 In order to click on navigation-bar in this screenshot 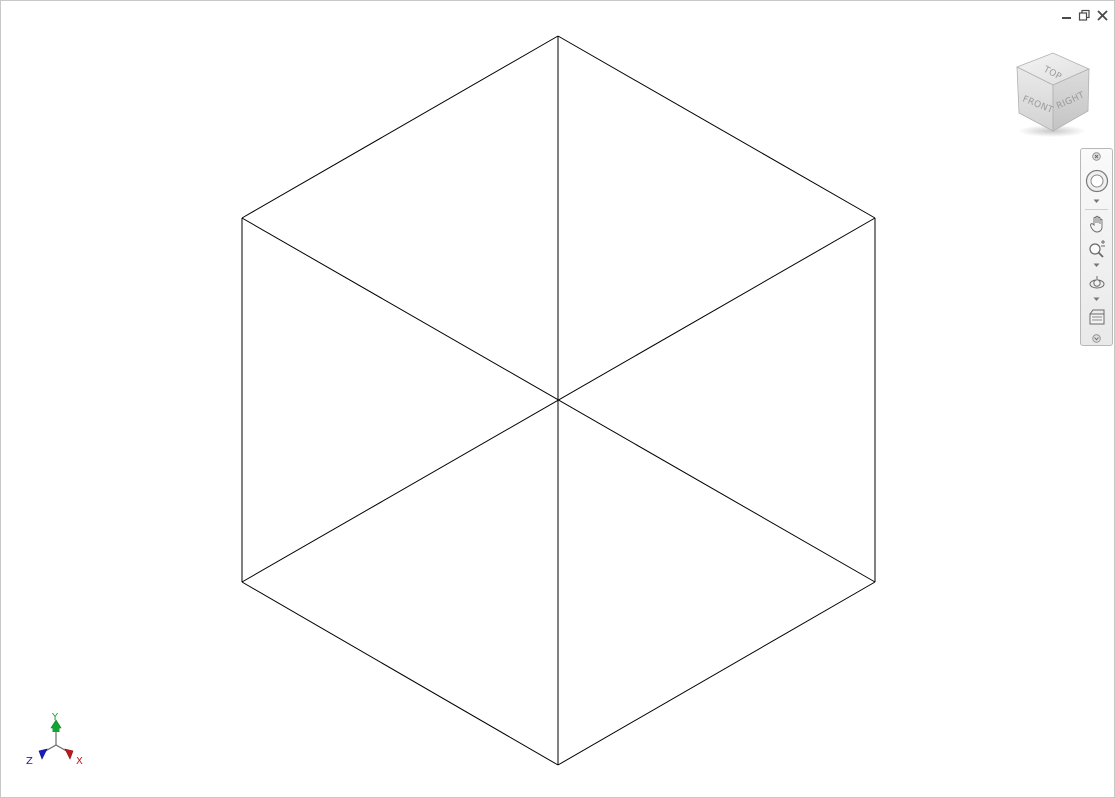, I will do `click(1096, 247)`.